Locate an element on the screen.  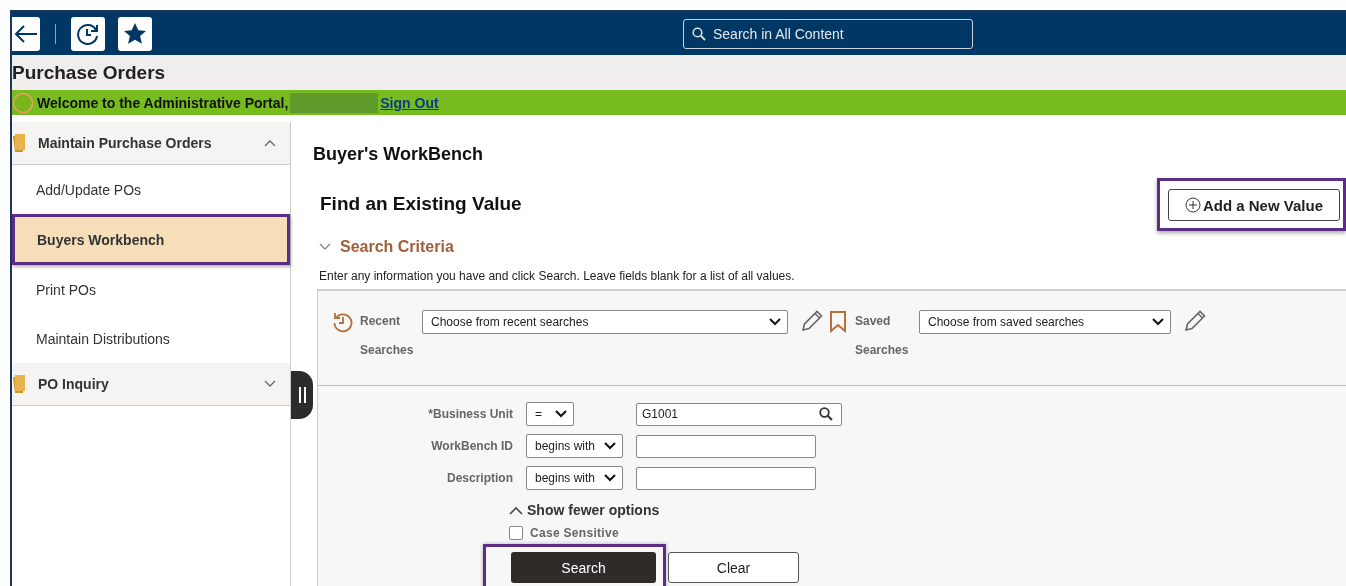
sign-out-link: Sign Out is located at coordinates (409, 102).